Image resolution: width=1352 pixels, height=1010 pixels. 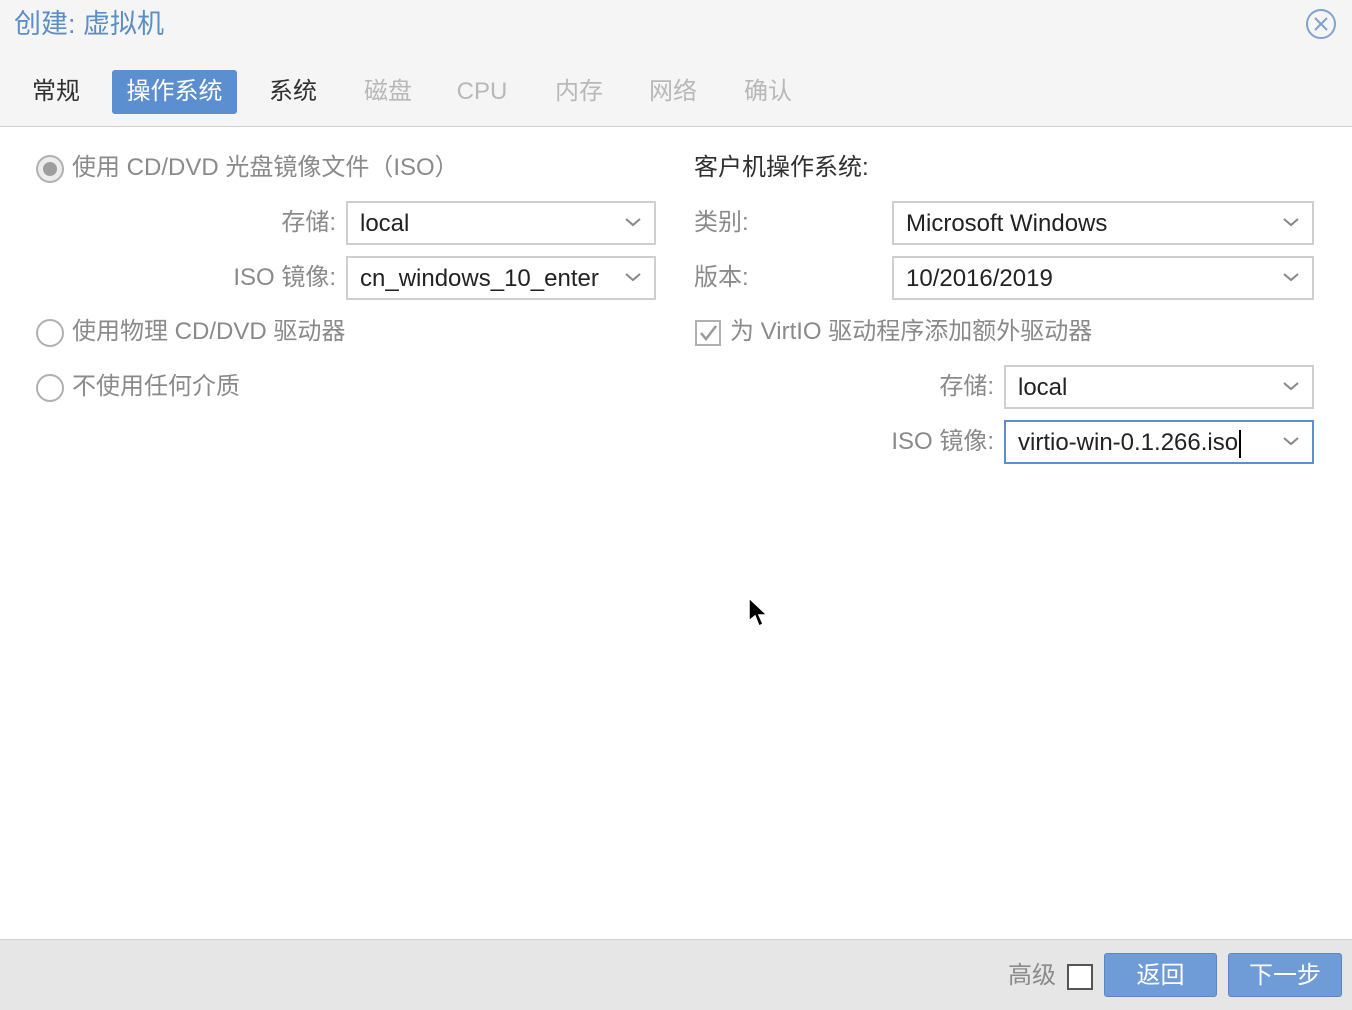 I want to click on virtio-iso-select: virtio-win-0.1.266.iso, so click(x=1159, y=442).